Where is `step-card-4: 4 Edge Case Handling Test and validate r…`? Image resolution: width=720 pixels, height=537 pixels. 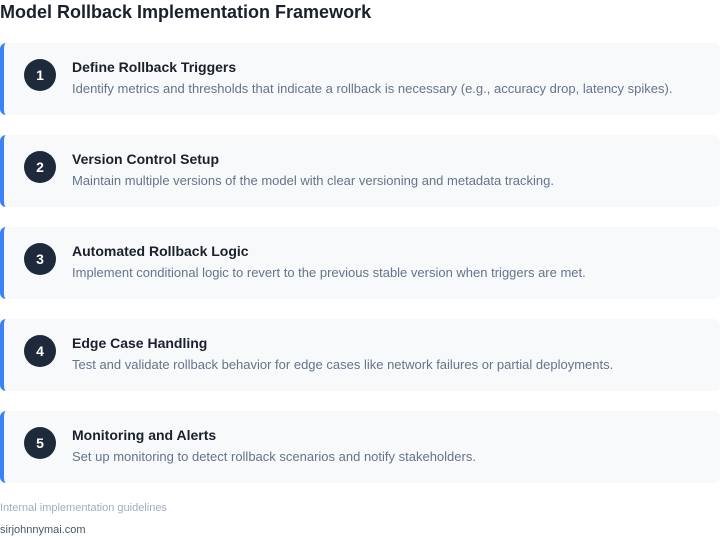
step-card-4: 4 Edge Case Handling Test and validate r… is located at coordinates (360, 355).